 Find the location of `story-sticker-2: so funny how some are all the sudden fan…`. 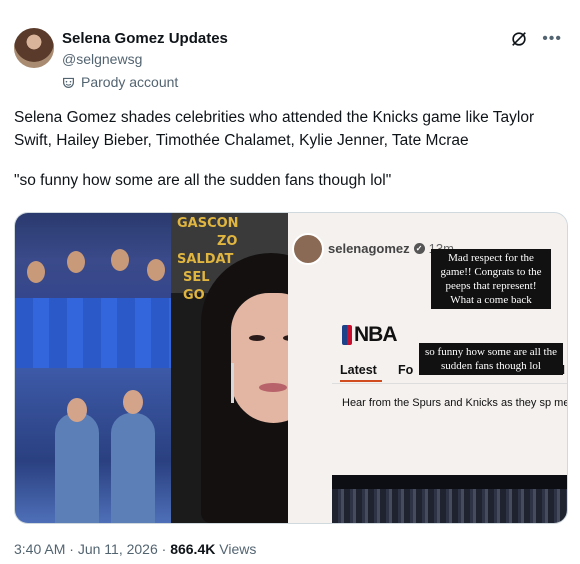

story-sticker-2: so funny how some are all the sudden fan… is located at coordinates (491, 359).